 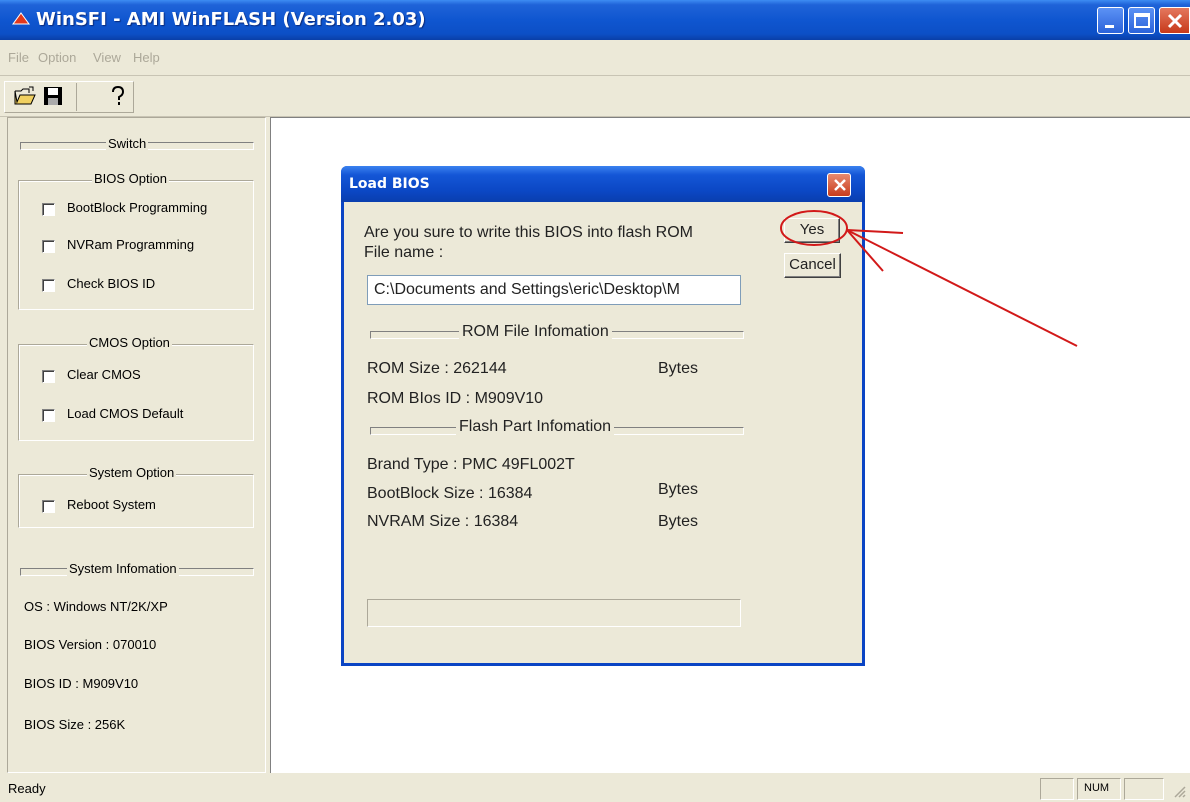 What do you see at coordinates (1099, 789) in the screenshot?
I see `status-pane-num: NUM` at bounding box center [1099, 789].